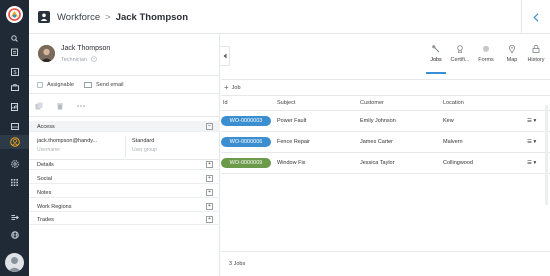  Describe the element at coordinates (485, 142) in the screenshot. I see `job-location-link: Malvern` at that location.